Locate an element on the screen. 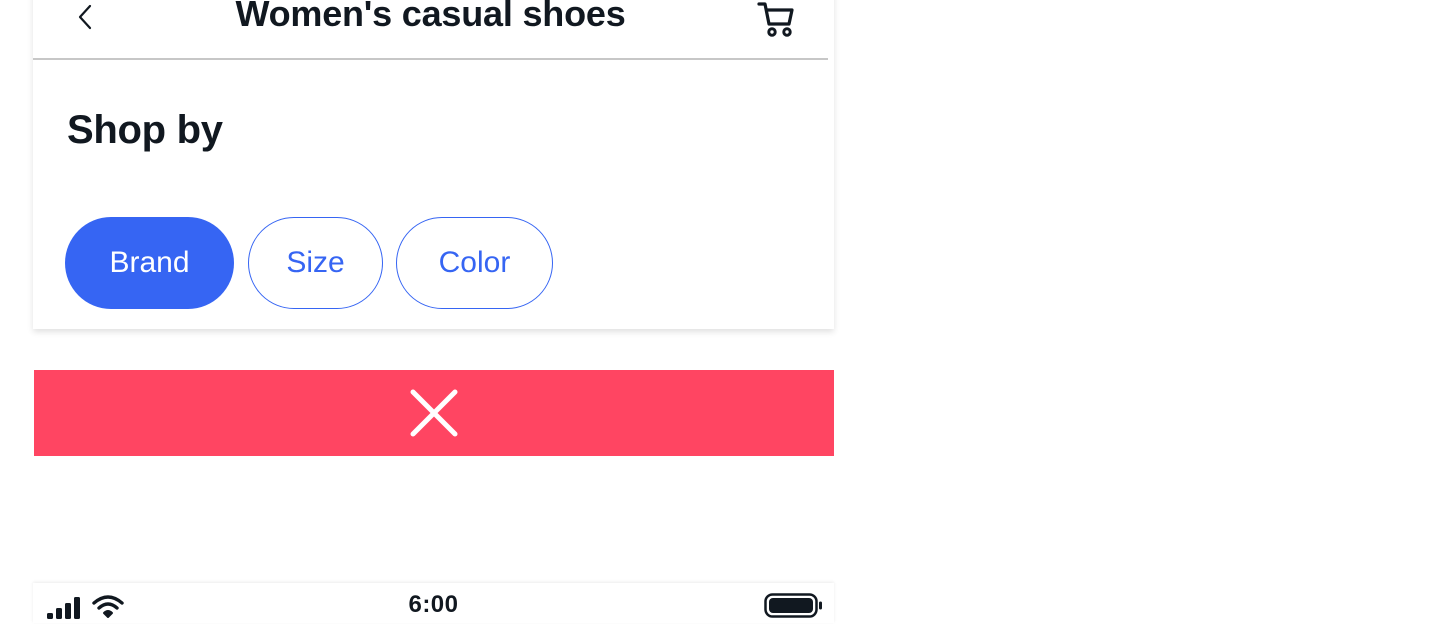  chip-size: Size is located at coordinates (315, 263).